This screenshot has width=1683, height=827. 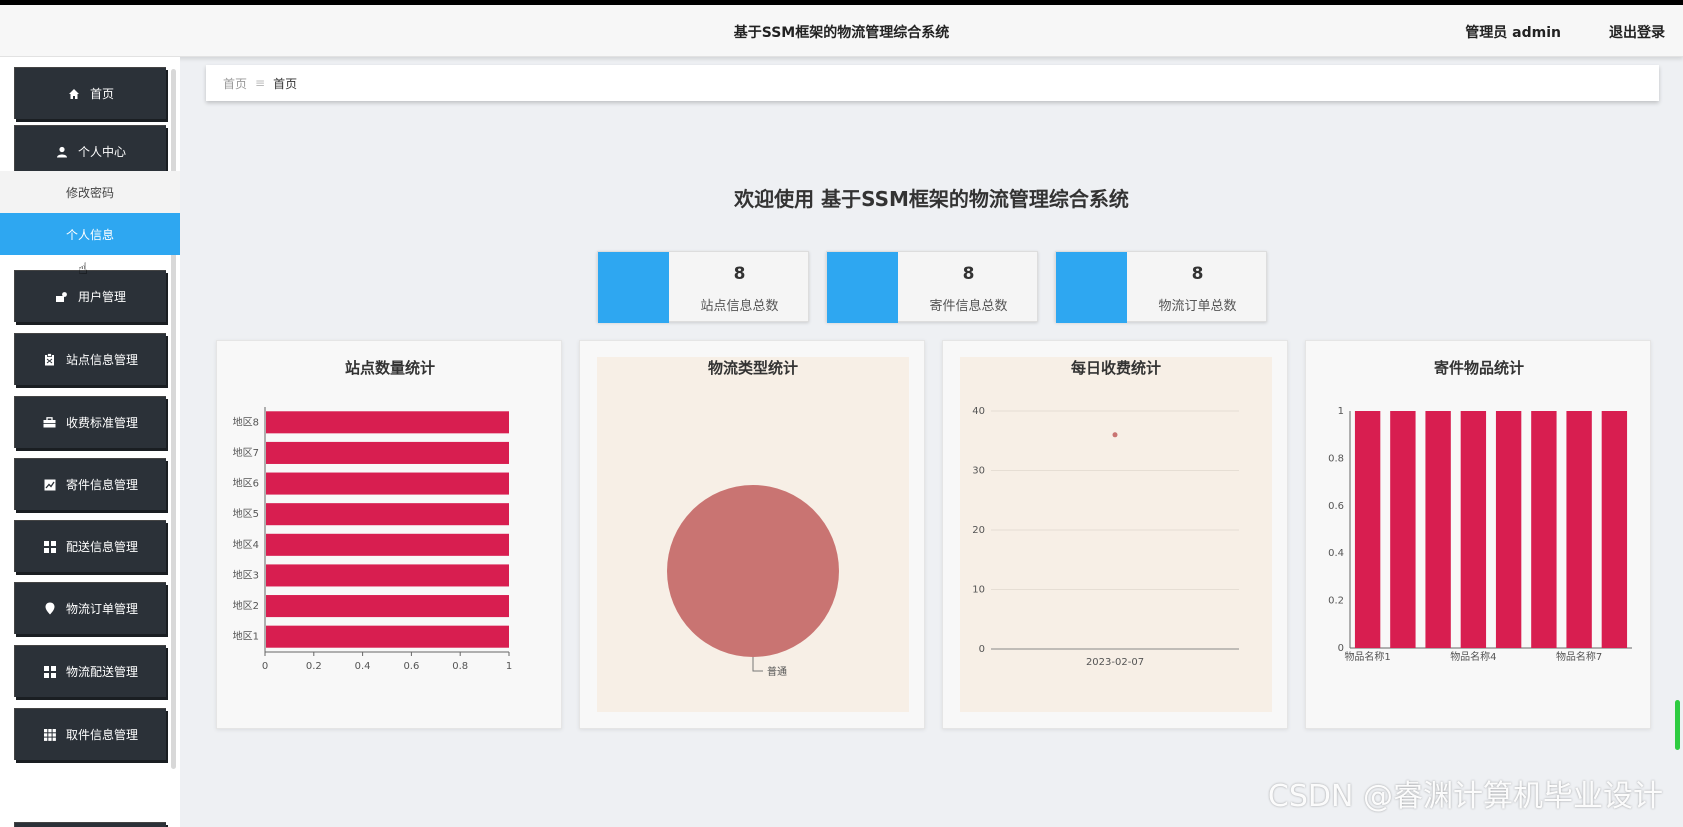 What do you see at coordinates (101, 547) in the screenshot?
I see `sidebar-item-label: 配送信息管理` at bounding box center [101, 547].